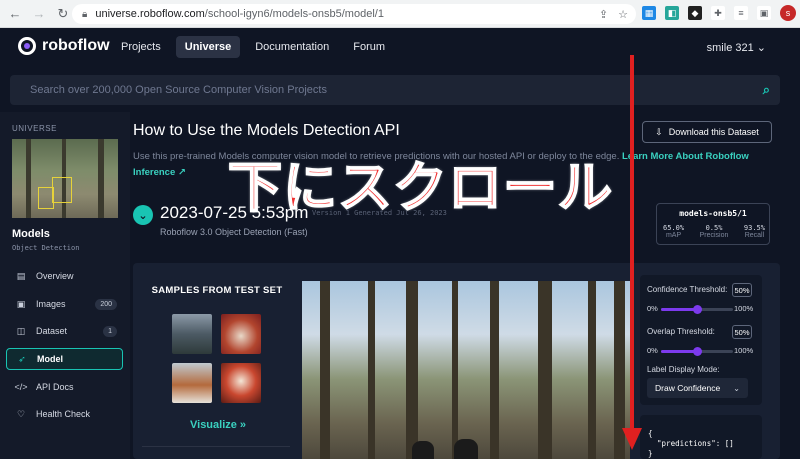 This screenshot has height=459, width=800. What do you see at coordinates (764, 13) in the screenshot?
I see `side-panel-icon: ▣` at bounding box center [764, 13].